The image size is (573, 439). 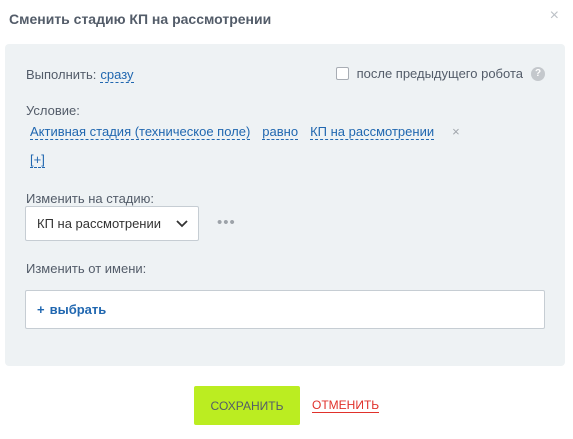 I want to click on execute-row: Выполнить: сразу, so click(x=80, y=75).